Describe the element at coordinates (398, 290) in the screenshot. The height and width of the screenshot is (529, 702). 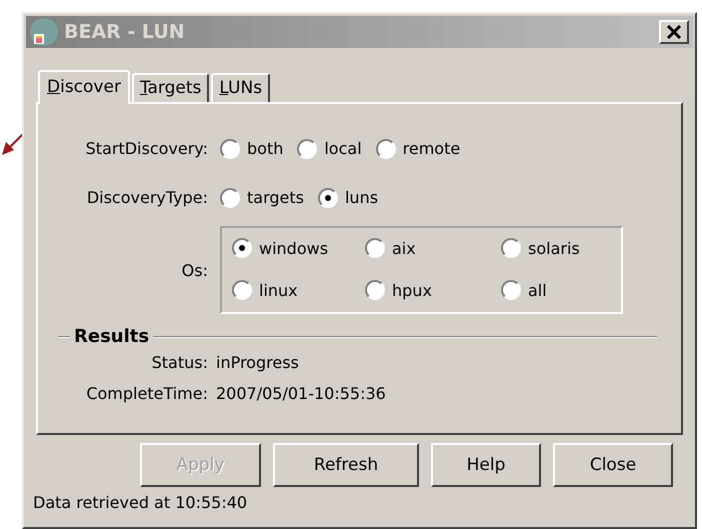
I see `radio-option: hpux` at that location.